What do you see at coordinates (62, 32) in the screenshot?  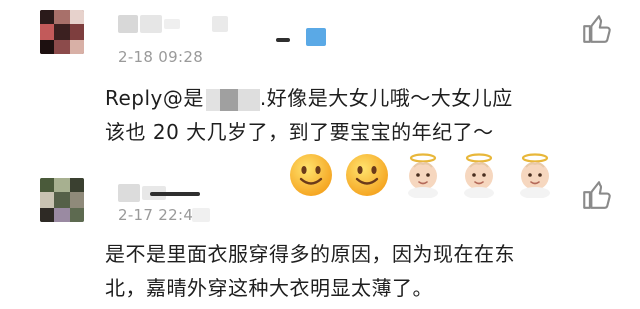 I see `comment-1-avatar` at bounding box center [62, 32].